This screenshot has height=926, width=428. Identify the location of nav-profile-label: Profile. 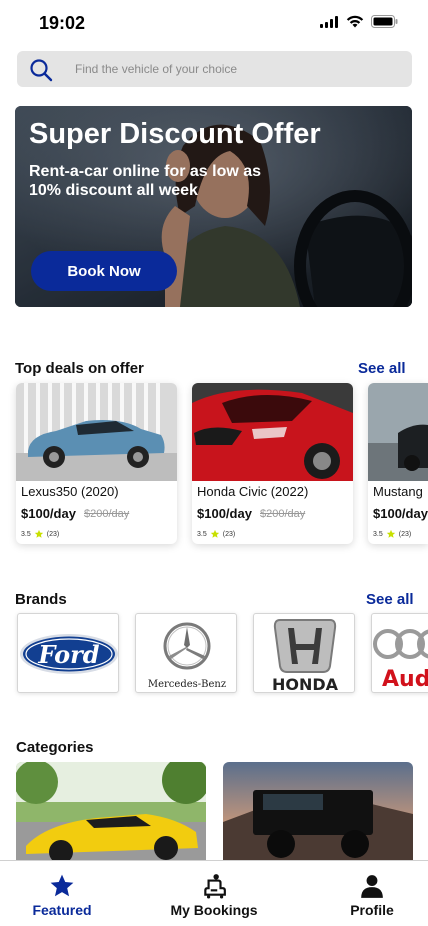
(372, 910).